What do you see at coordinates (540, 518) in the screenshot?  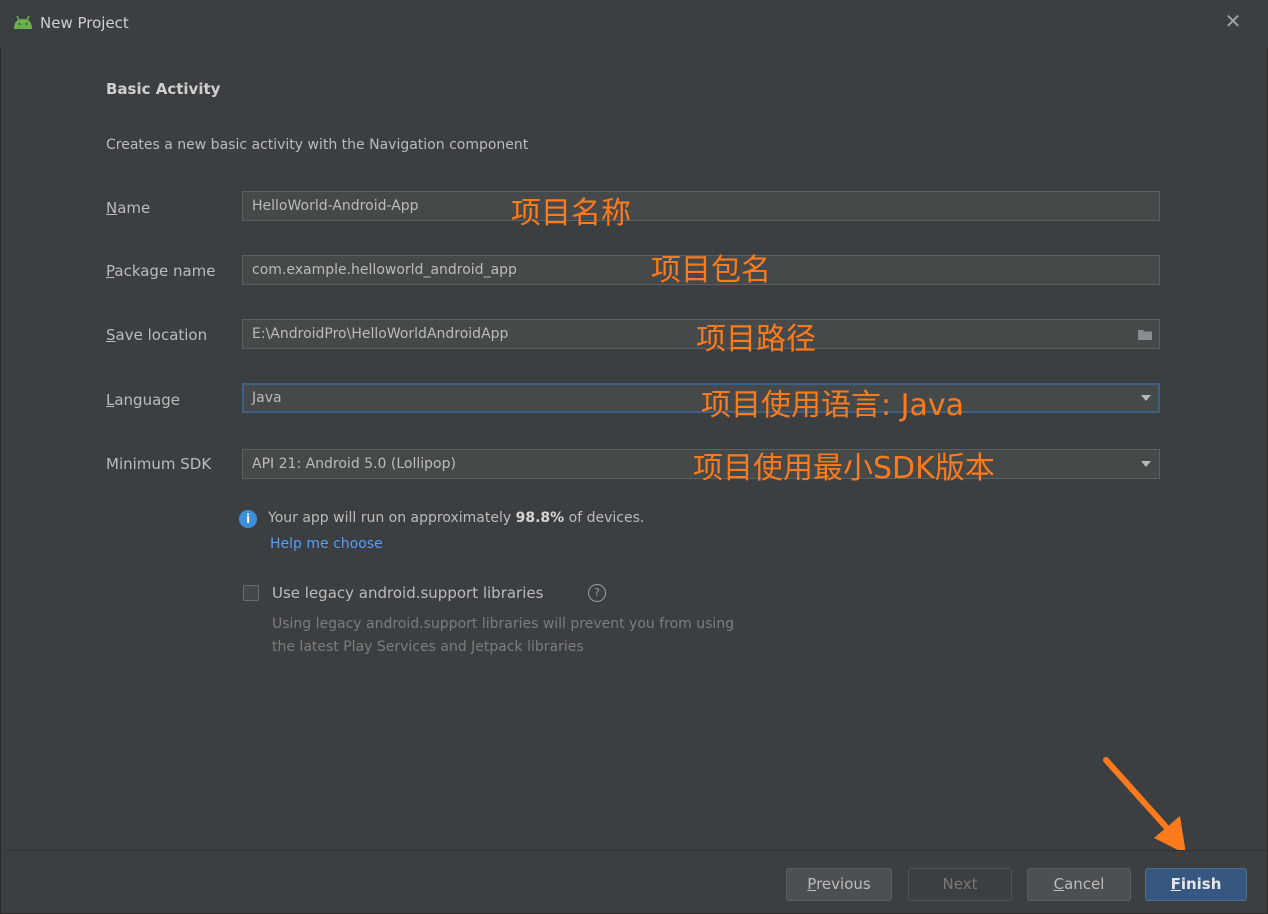 I see `coverage-percent: 98.8%` at bounding box center [540, 518].